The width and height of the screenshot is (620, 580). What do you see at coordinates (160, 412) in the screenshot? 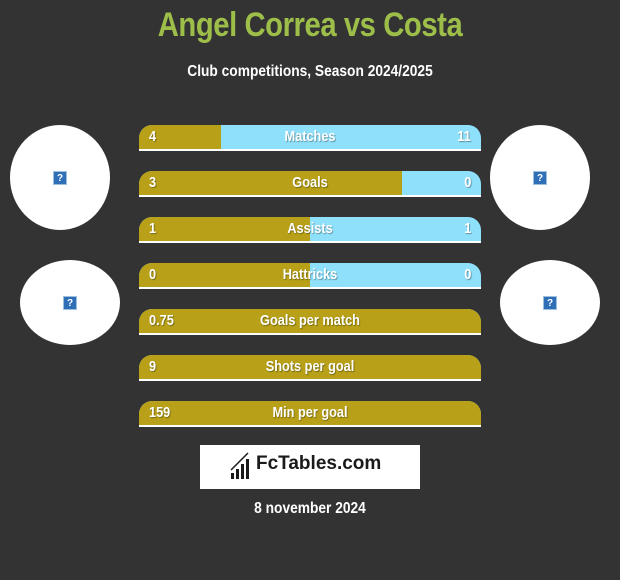
I see `left-value: 159` at bounding box center [160, 412].